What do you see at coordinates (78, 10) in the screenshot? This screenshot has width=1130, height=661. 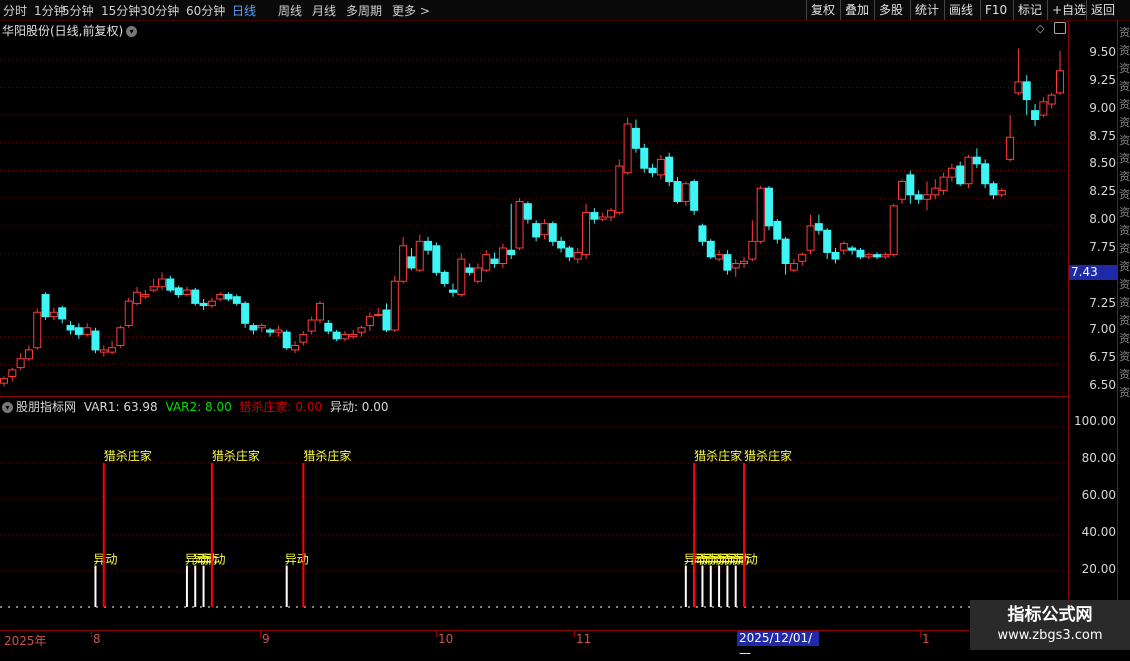 I see `tab-5min: 5分钟` at bounding box center [78, 10].